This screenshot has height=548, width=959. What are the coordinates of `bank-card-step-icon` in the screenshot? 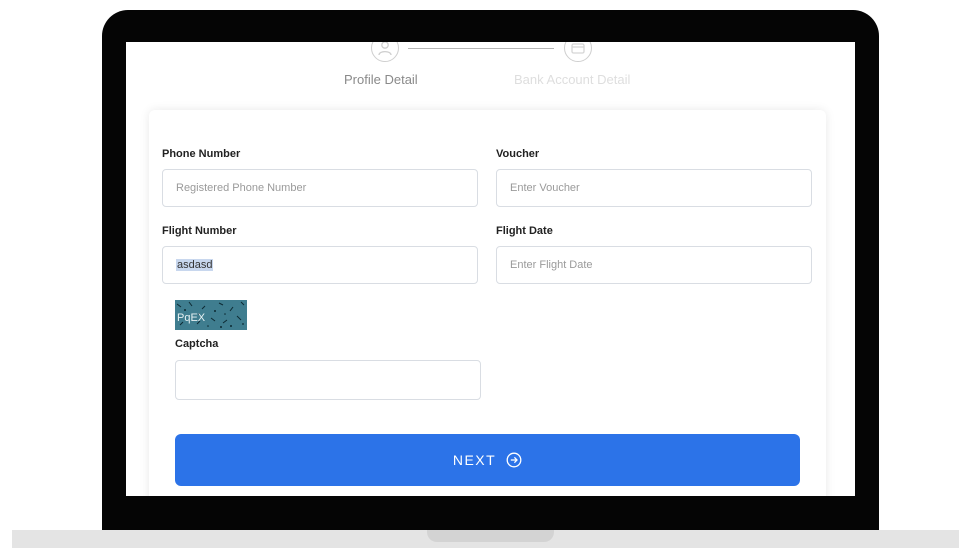 It's located at (578, 52).